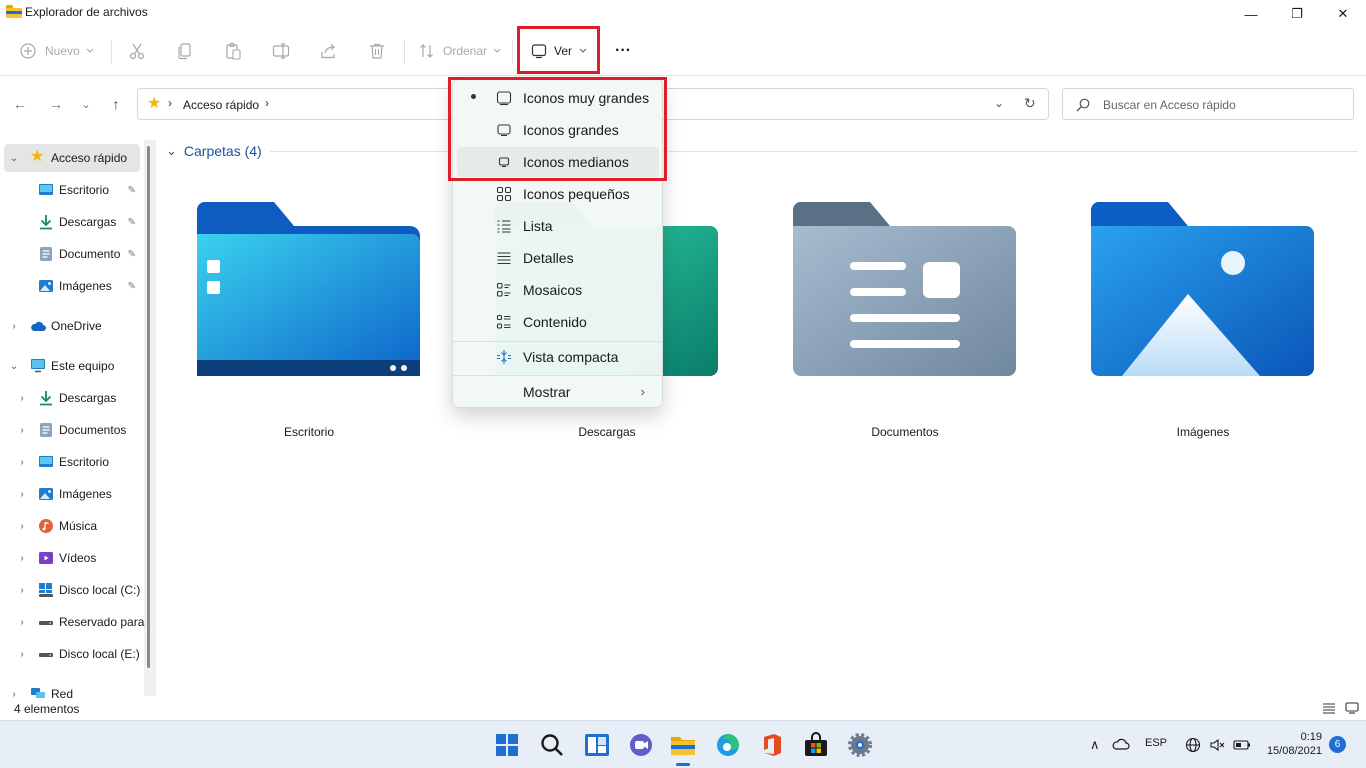 The width and height of the screenshot is (1366, 768). What do you see at coordinates (214, 151) in the screenshot?
I see `folders-group-header: ⌄ Carpetas (4)` at bounding box center [214, 151].